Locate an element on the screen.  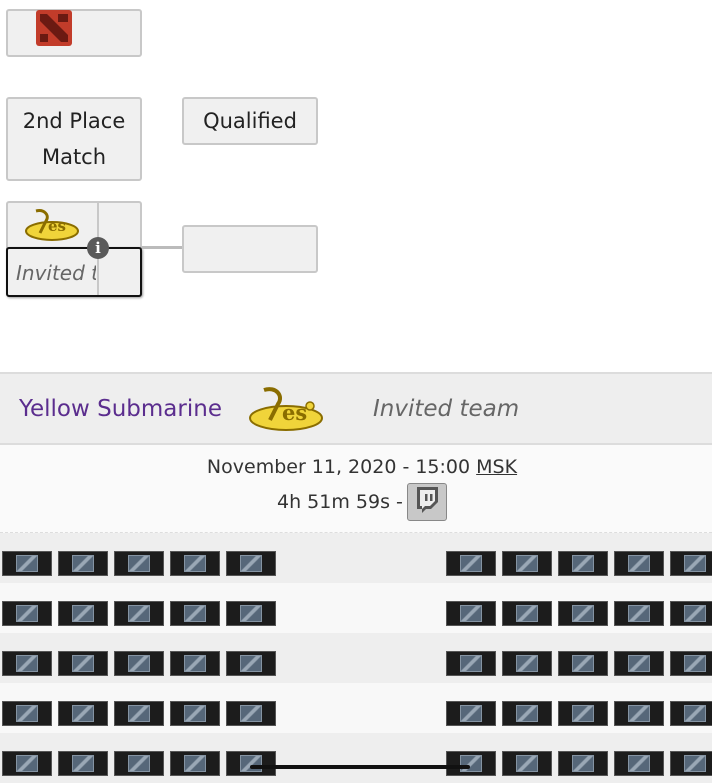
bracket-match: es Invited team i is located at coordinates (74, 249).